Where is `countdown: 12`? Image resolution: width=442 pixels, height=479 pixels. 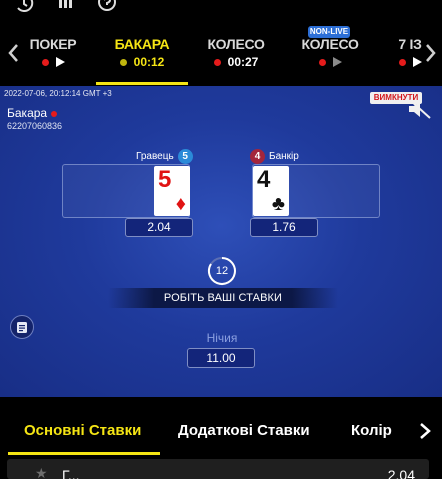
countdown: 12 is located at coordinates (222, 271).